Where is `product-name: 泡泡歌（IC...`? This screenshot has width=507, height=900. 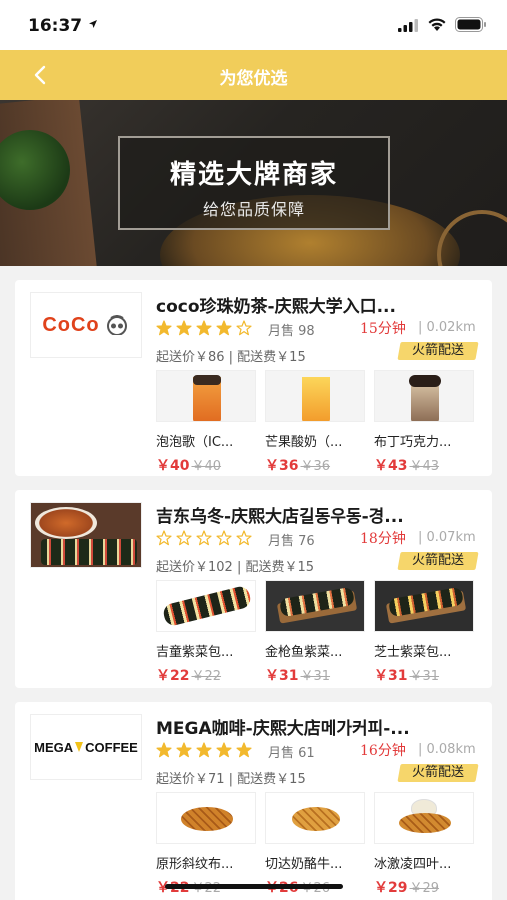 product-name: 泡泡歌（IC... is located at coordinates (195, 442).